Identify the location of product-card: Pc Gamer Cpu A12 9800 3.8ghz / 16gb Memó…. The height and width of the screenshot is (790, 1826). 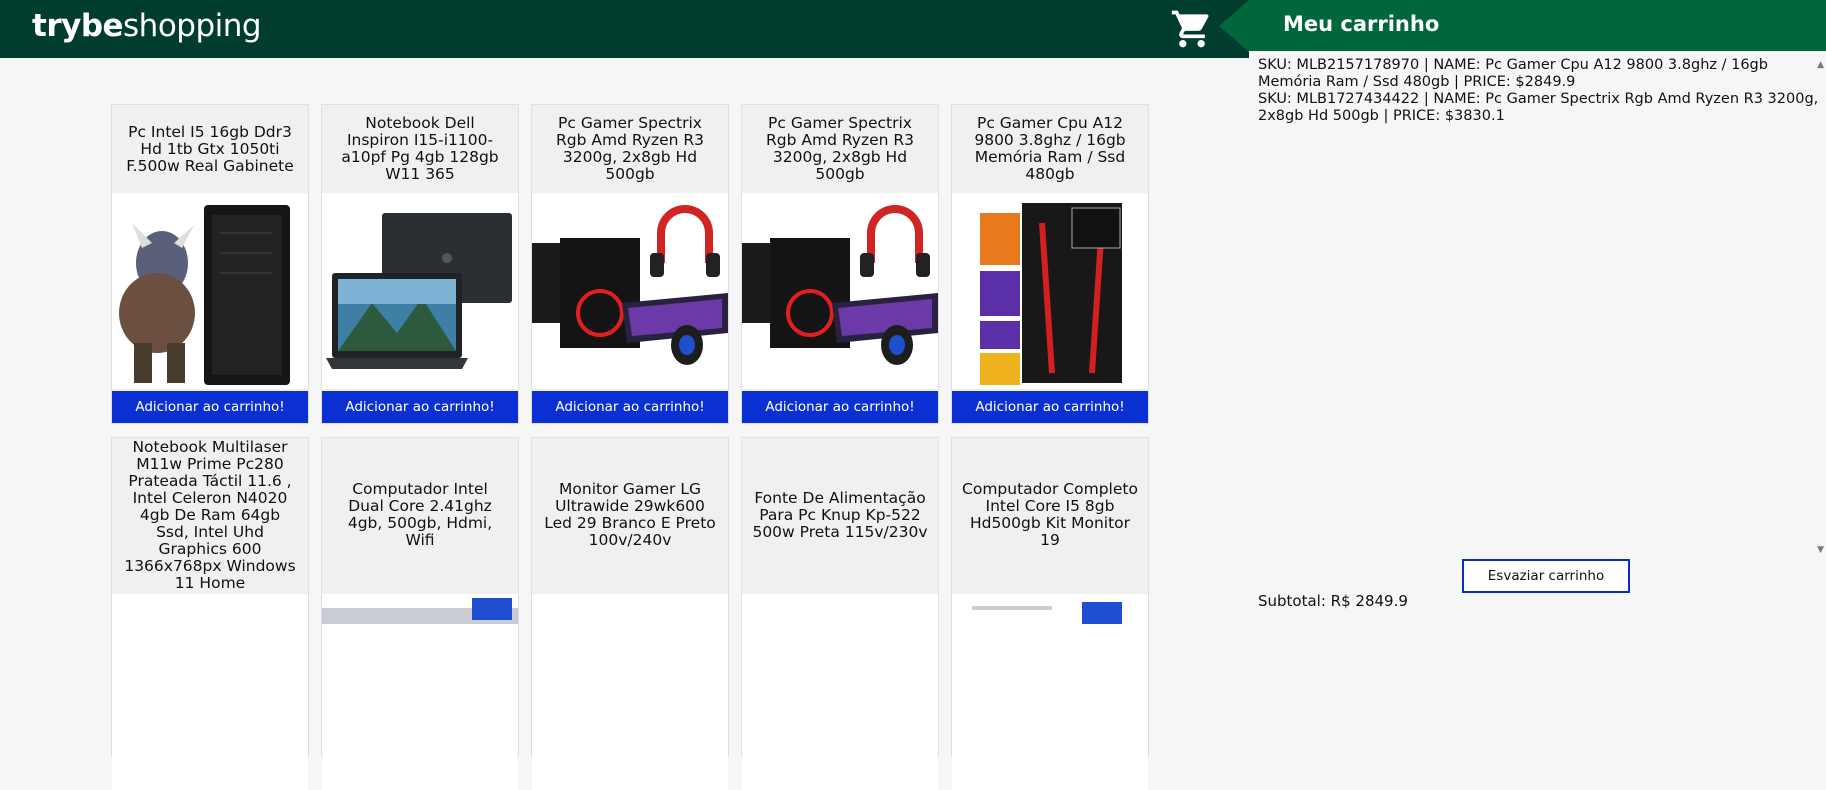
(1050, 264).